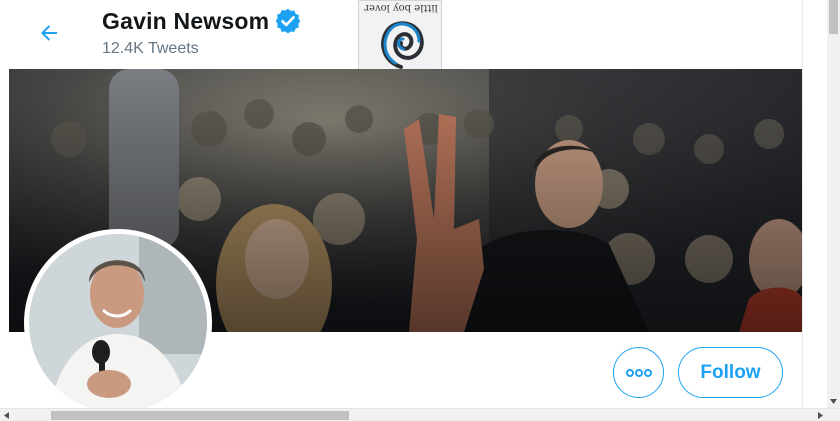  I want to click on vertical-scroll-thumb, so click(833, 17).